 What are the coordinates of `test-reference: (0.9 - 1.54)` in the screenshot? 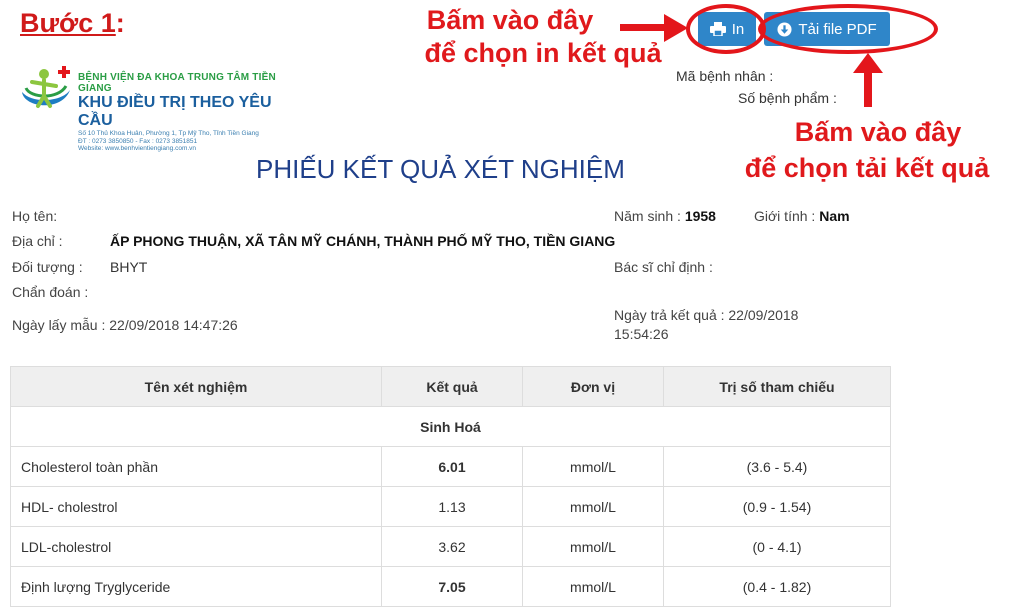 It's located at (777, 506).